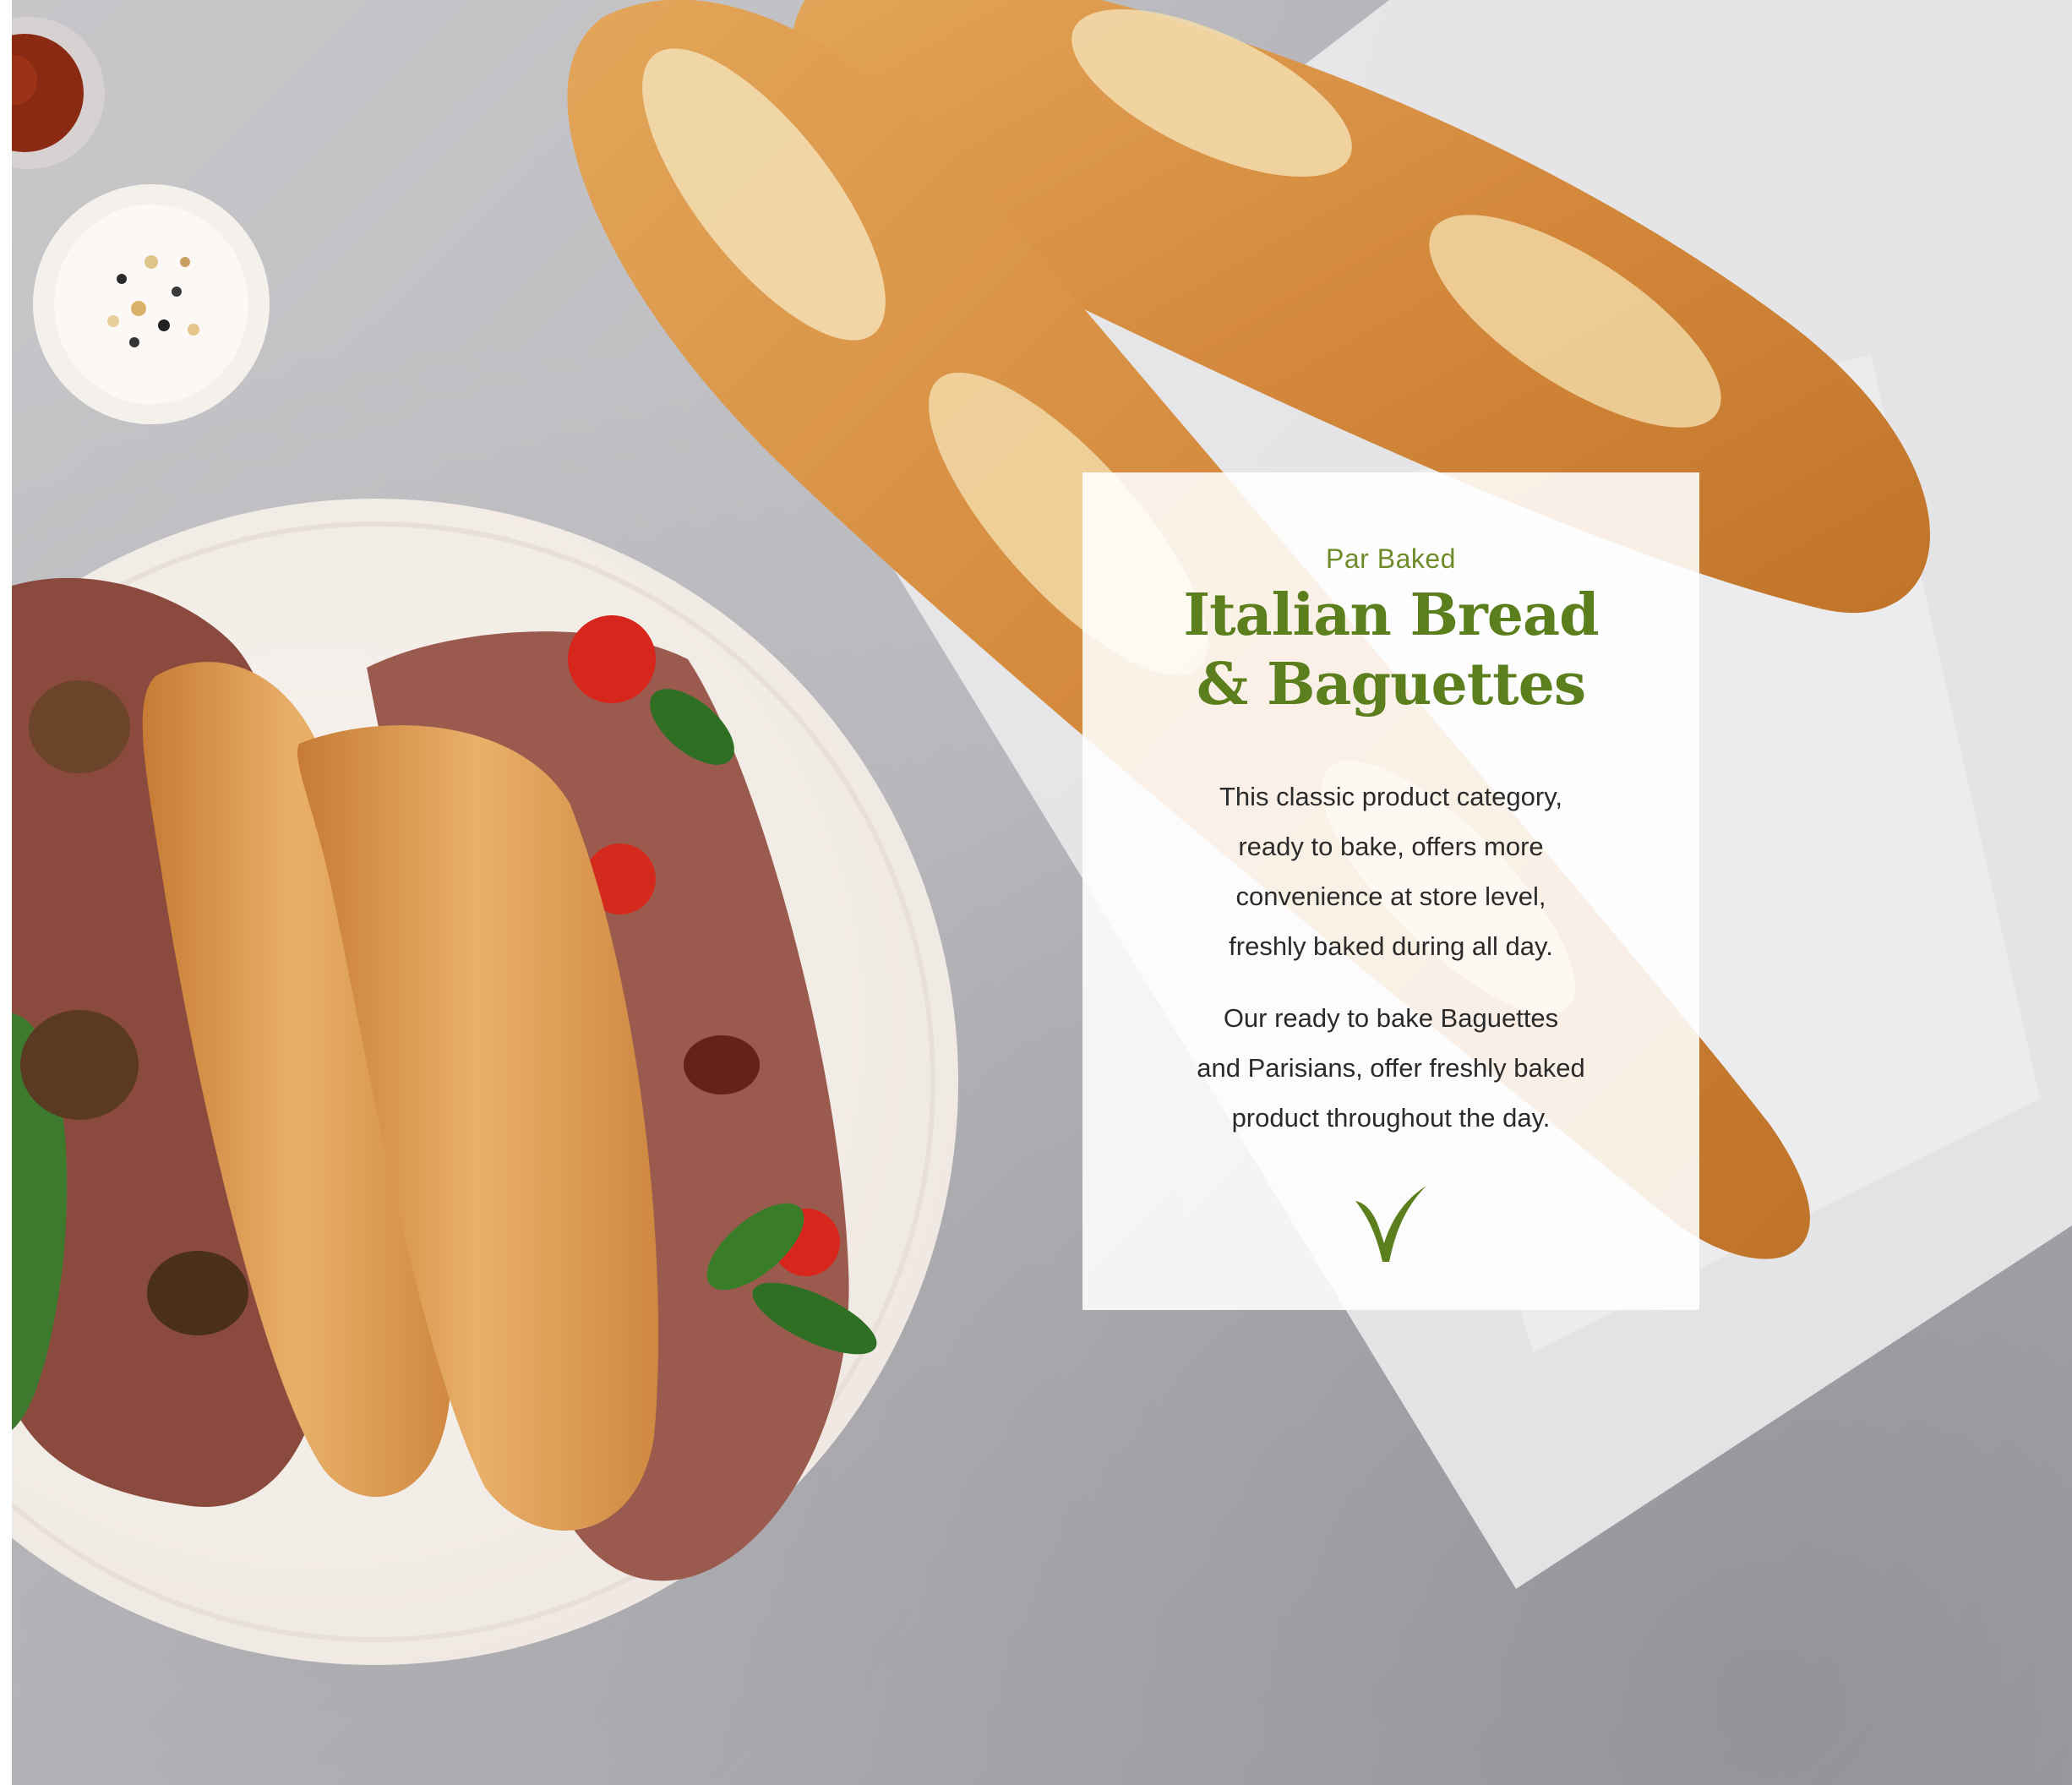 The width and height of the screenshot is (2072, 1785). I want to click on eyebrow-label: Par Baked, so click(1391, 559).